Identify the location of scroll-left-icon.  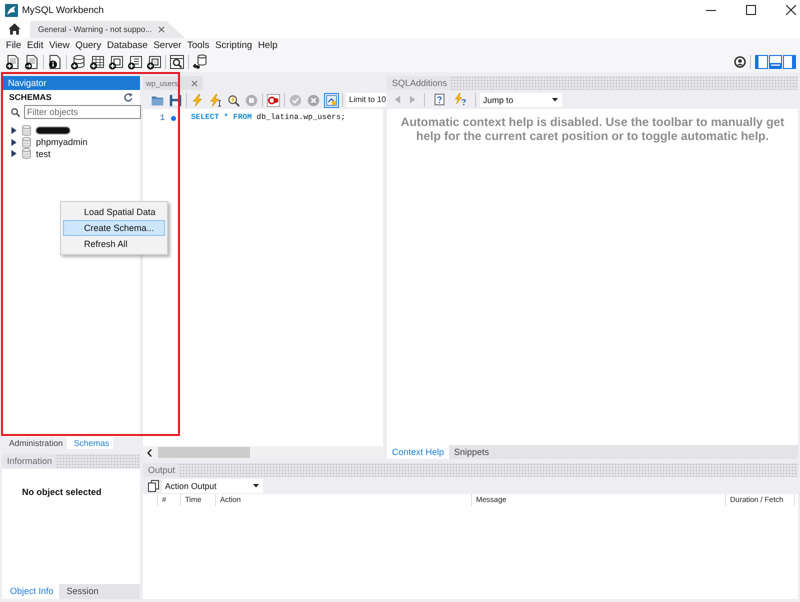
(149, 452).